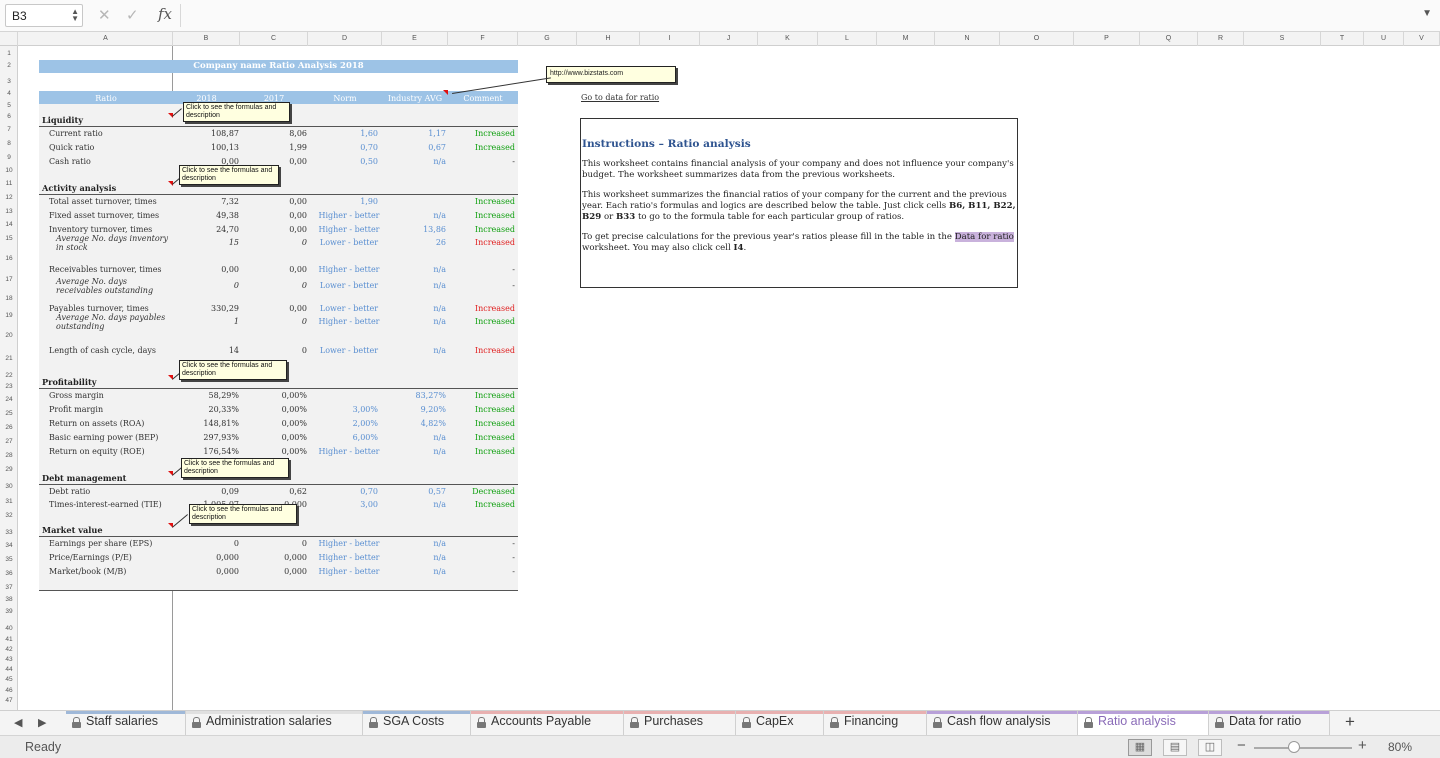 The image size is (1440, 758). What do you see at coordinates (9, 532) in the screenshot?
I see `row-header: 33` at bounding box center [9, 532].